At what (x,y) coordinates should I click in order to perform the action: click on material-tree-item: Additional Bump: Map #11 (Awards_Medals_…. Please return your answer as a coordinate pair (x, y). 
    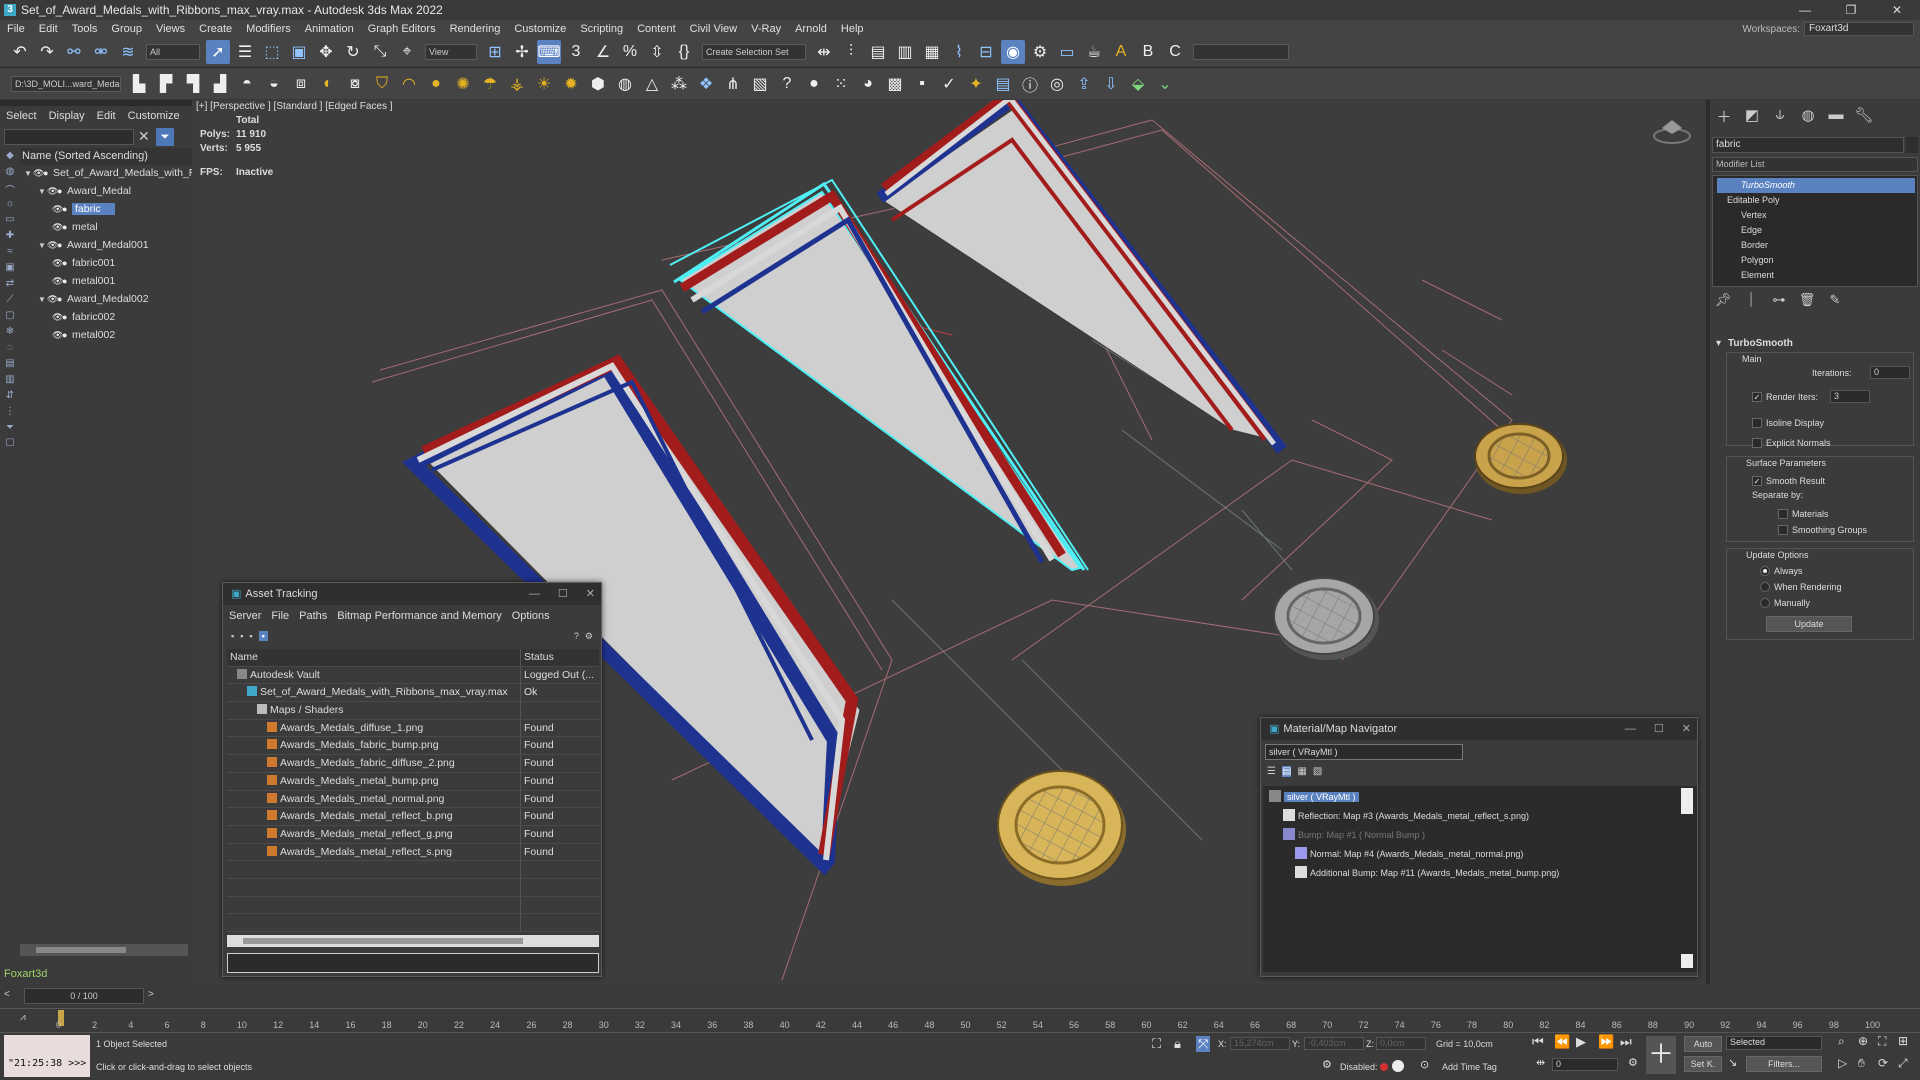
    Looking at the image, I should click on (1427, 873).